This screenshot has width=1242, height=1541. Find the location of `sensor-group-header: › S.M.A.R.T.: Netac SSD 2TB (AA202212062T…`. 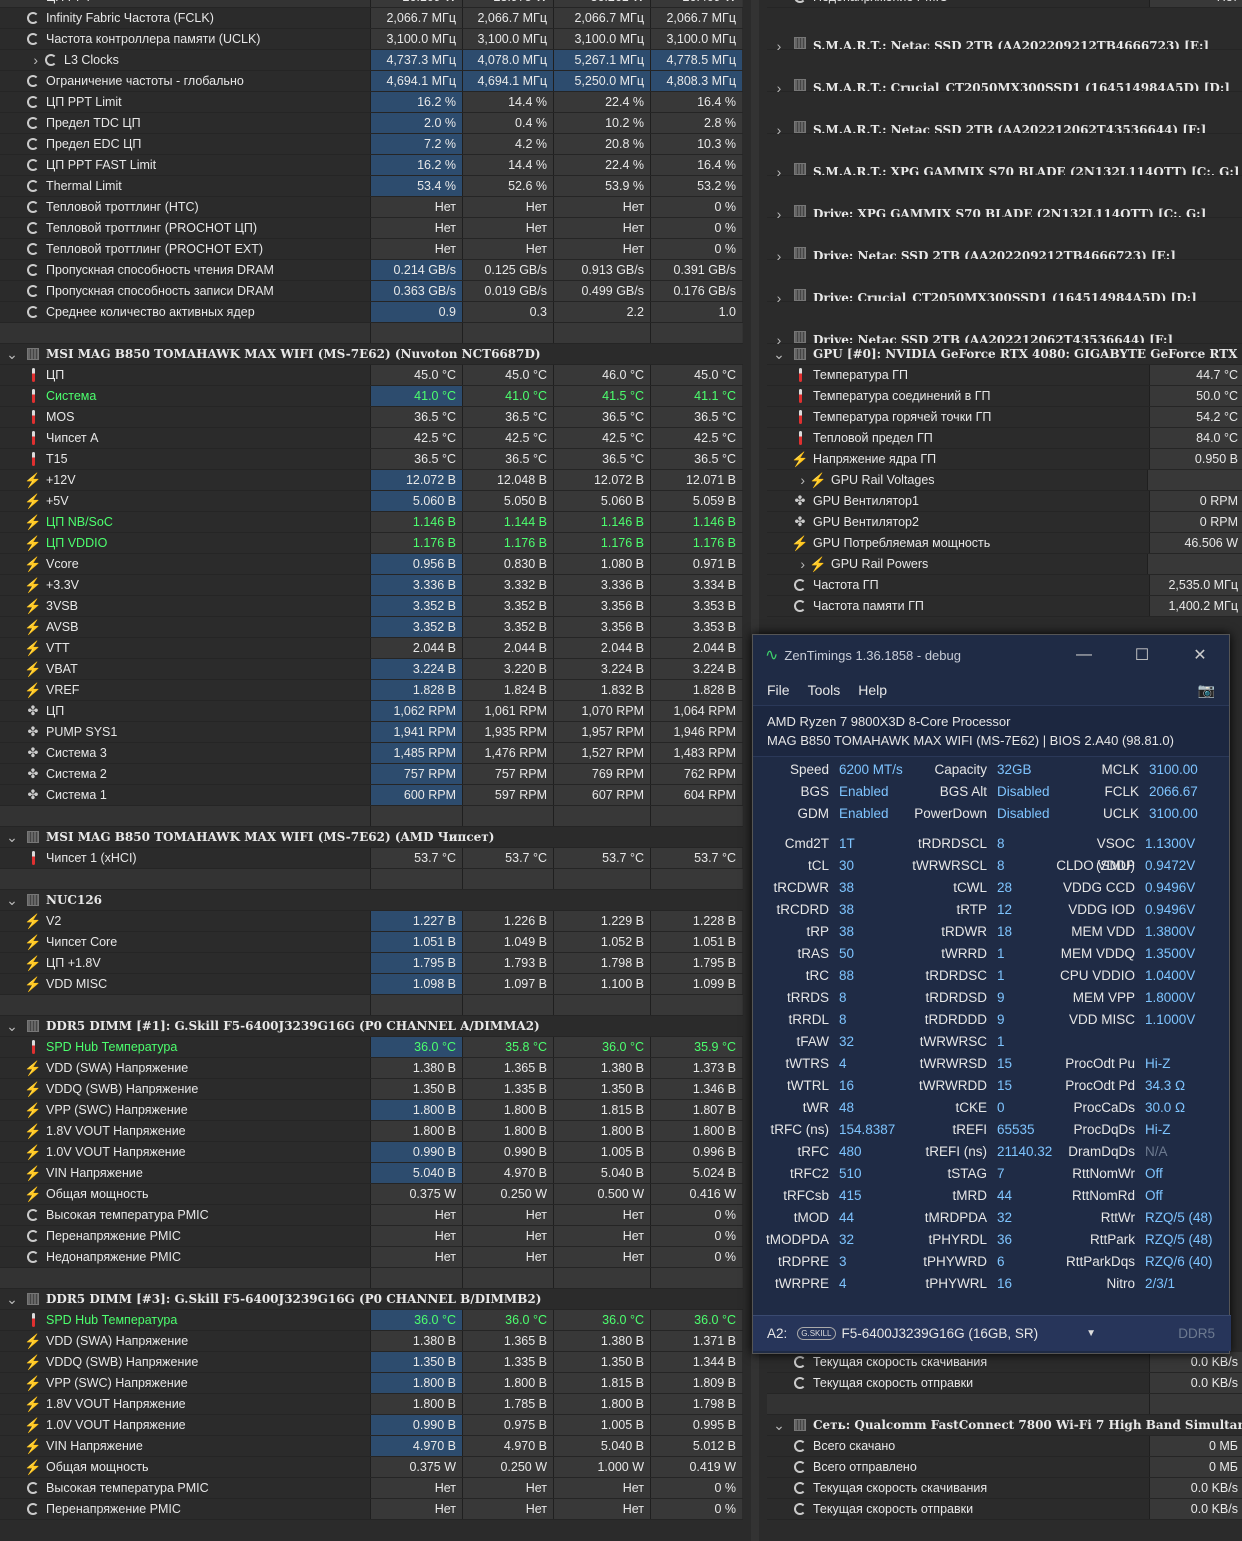

sensor-group-header: › S.M.A.R.T.: Netac SSD 2TB (AA202212062T… is located at coordinates (1004, 115).